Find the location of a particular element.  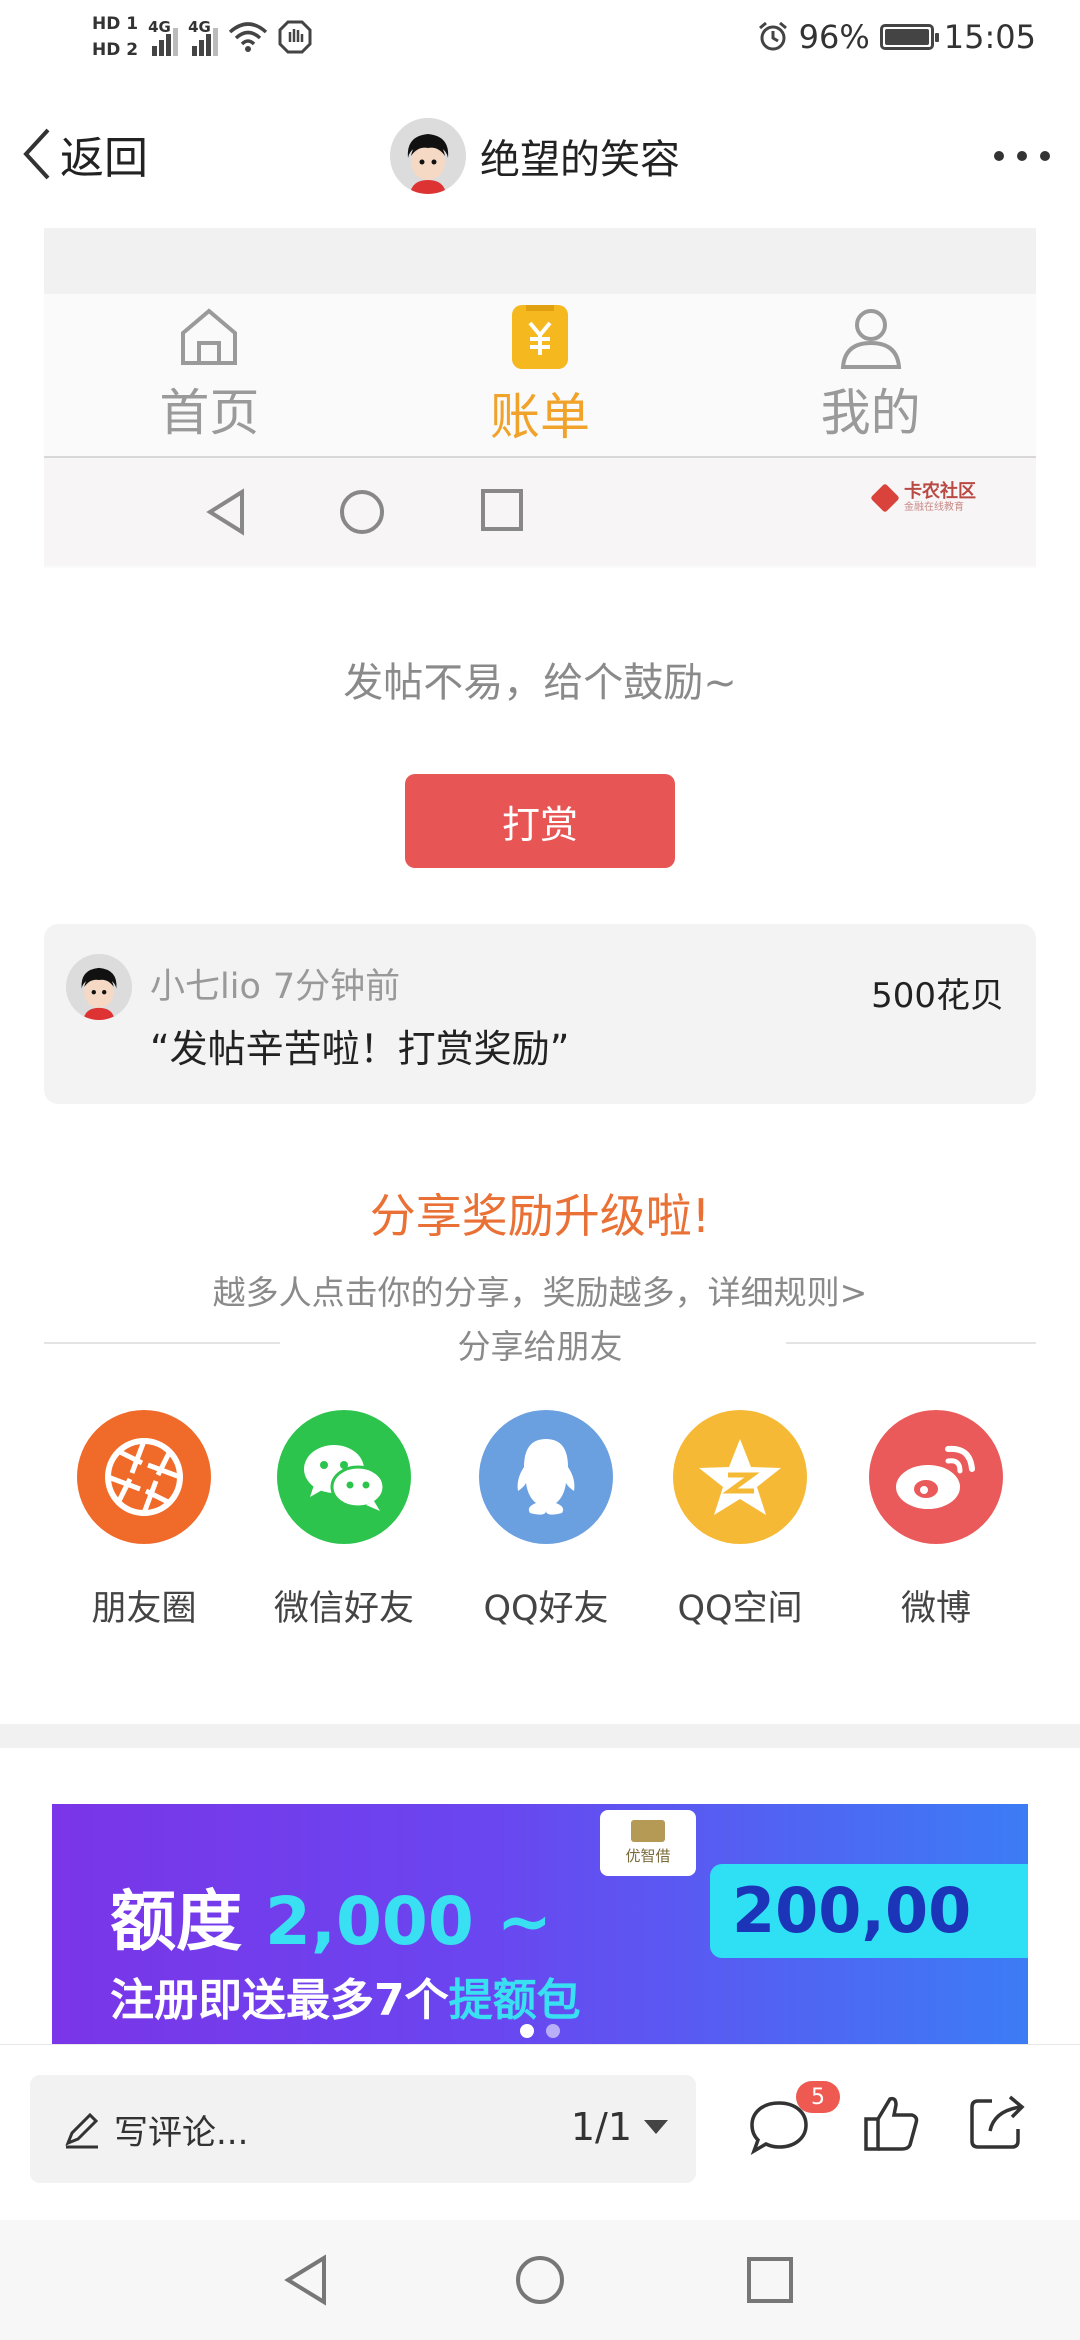

status-right: 96% 15:05 is located at coordinates (896, 37).